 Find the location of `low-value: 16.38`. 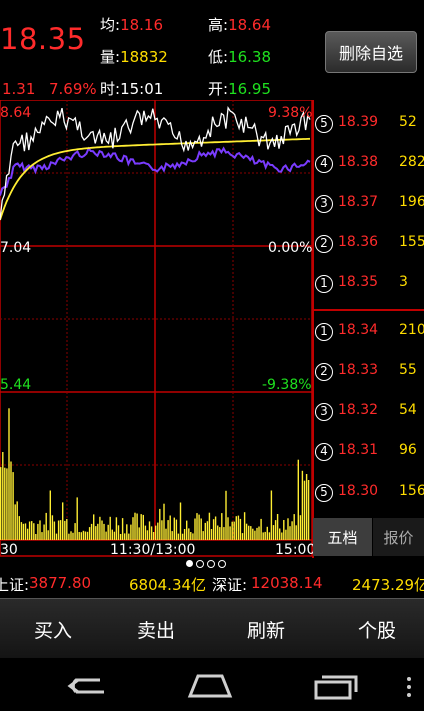

low-value: 16.38 is located at coordinates (250, 57).